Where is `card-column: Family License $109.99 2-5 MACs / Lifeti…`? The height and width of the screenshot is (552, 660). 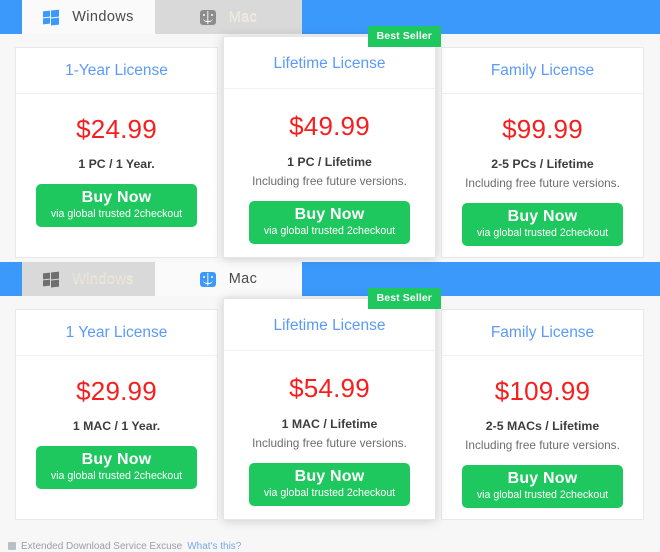 card-column: Family License $109.99 2-5 MACs / Lifeti… is located at coordinates (542, 414).